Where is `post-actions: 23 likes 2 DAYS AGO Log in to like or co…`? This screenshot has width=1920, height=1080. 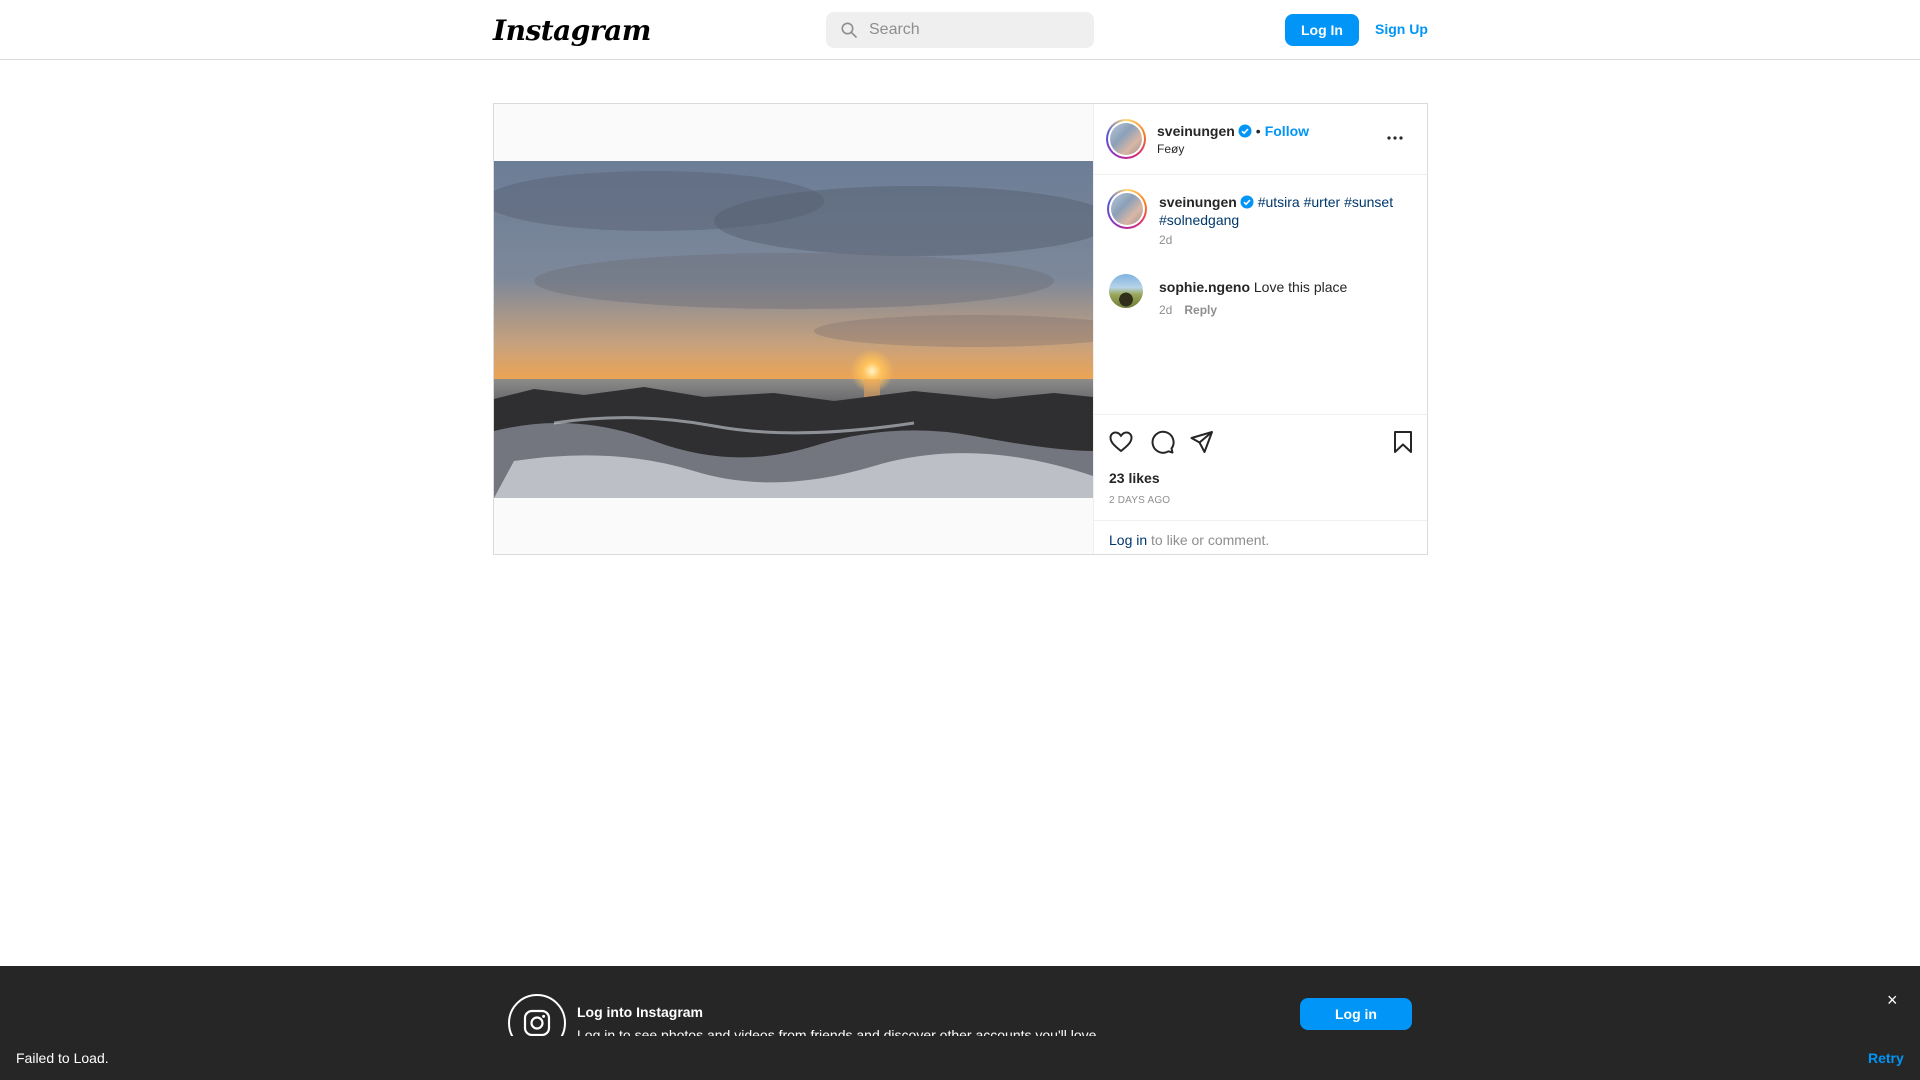
post-actions: 23 likes 2 DAYS AGO Log in to like or co… is located at coordinates (1260, 484).